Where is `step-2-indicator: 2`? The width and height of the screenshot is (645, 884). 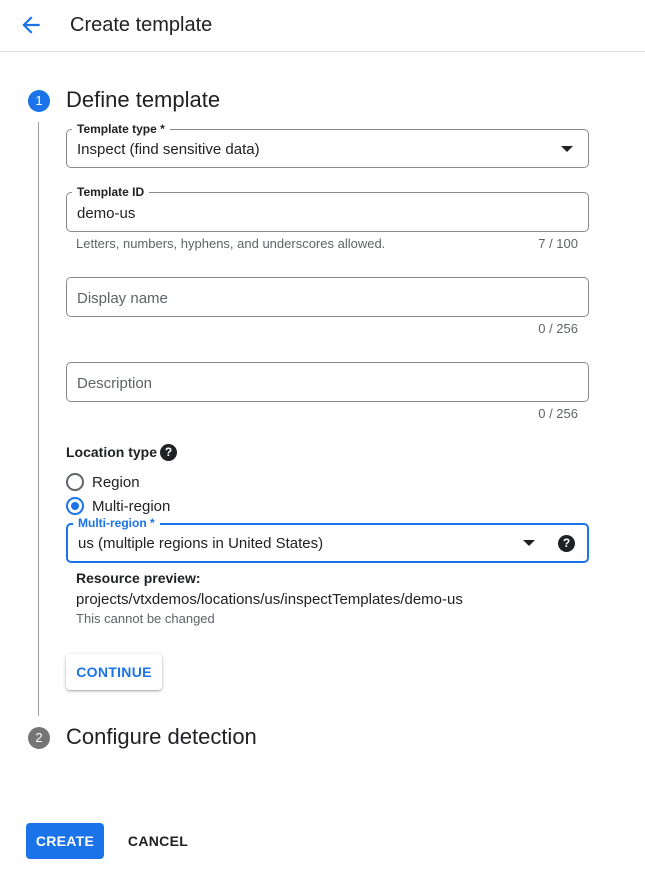 step-2-indicator: 2 is located at coordinates (39, 738).